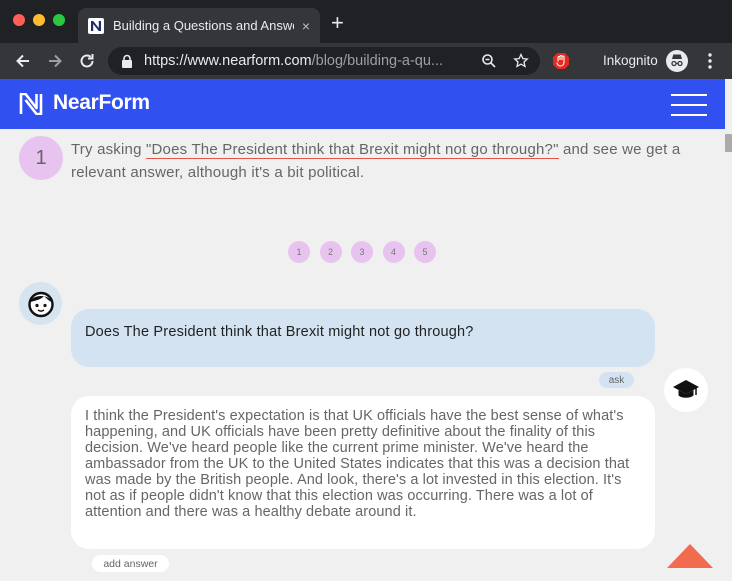  Describe the element at coordinates (203, 25) in the screenshot. I see `tab-title: Building a Questions and Answers` at that location.